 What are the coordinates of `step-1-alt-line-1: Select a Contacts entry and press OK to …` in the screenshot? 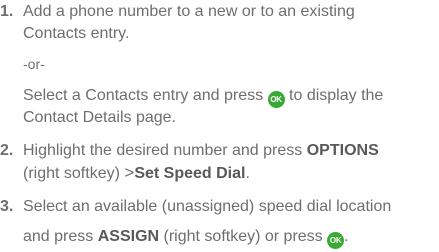 It's located at (203, 96).